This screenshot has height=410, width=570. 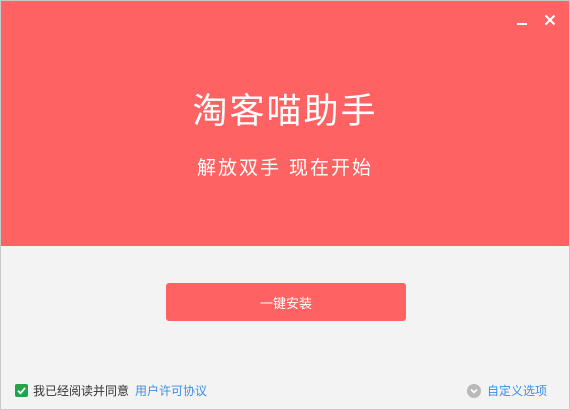 What do you see at coordinates (522, 20) in the screenshot?
I see `minimize-button` at bounding box center [522, 20].